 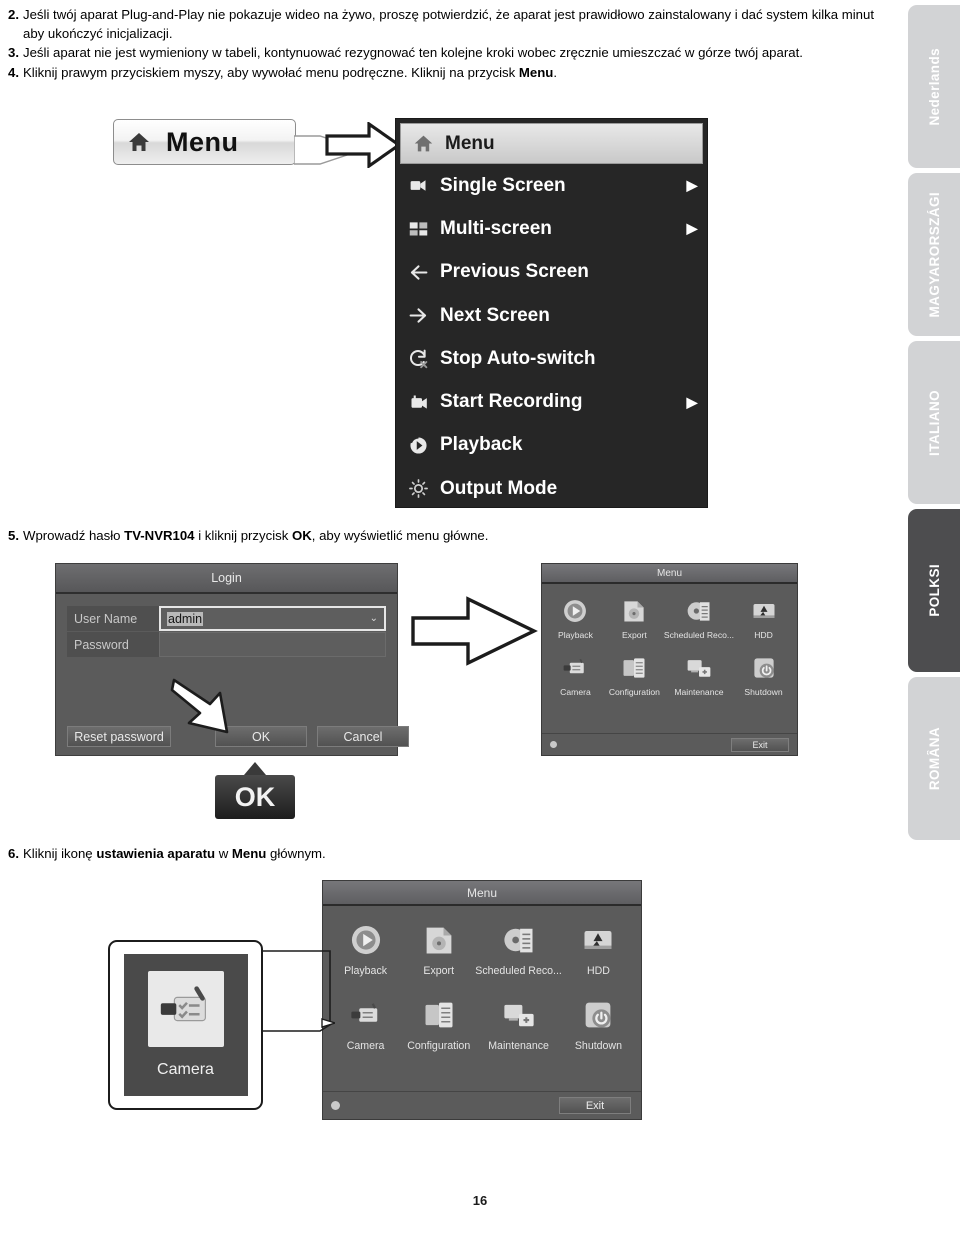 I want to click on step-5-bold-b: OK, so click(x=301, y=535).